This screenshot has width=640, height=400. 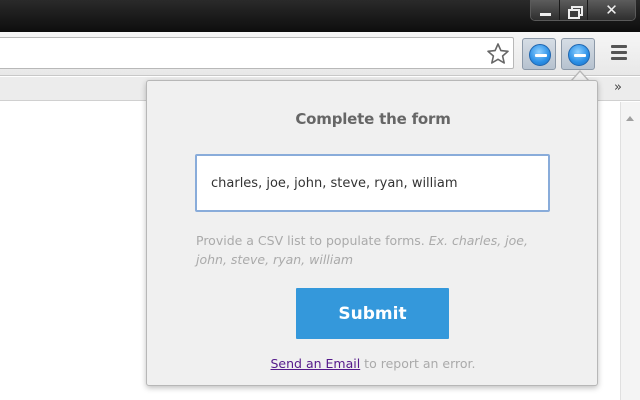 I want to click on send-email-link: Send an Email, so click(x=316, y=363).